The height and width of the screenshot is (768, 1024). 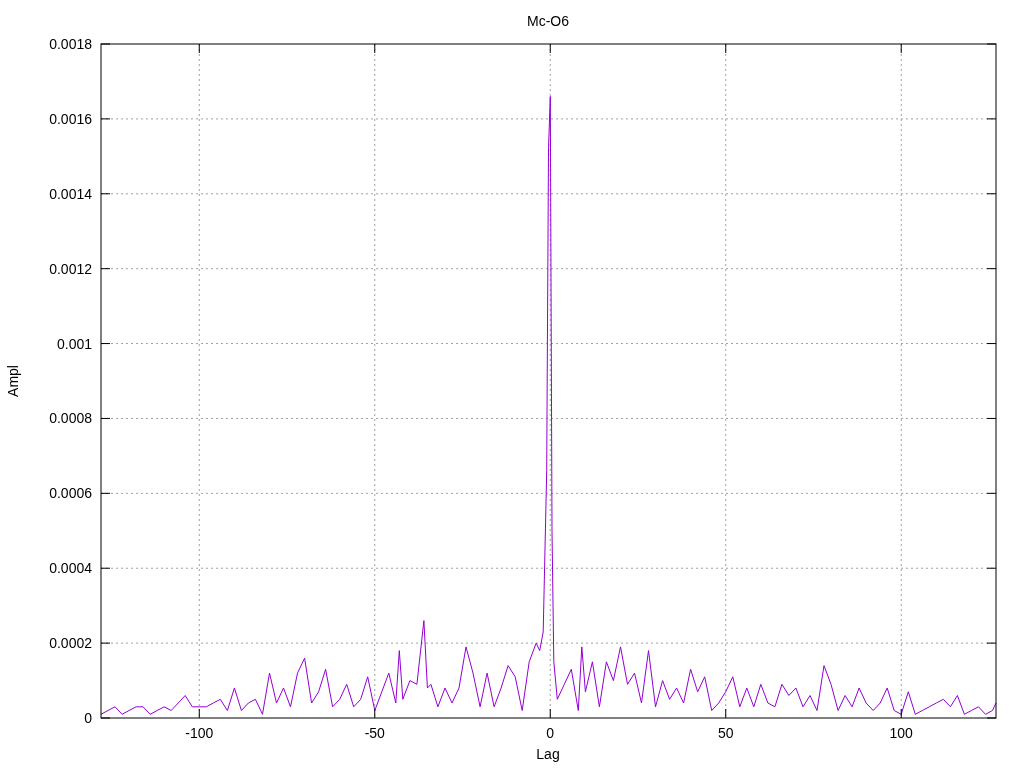 I want to click on x-tick-label: 50, so click(x=725, y=733).